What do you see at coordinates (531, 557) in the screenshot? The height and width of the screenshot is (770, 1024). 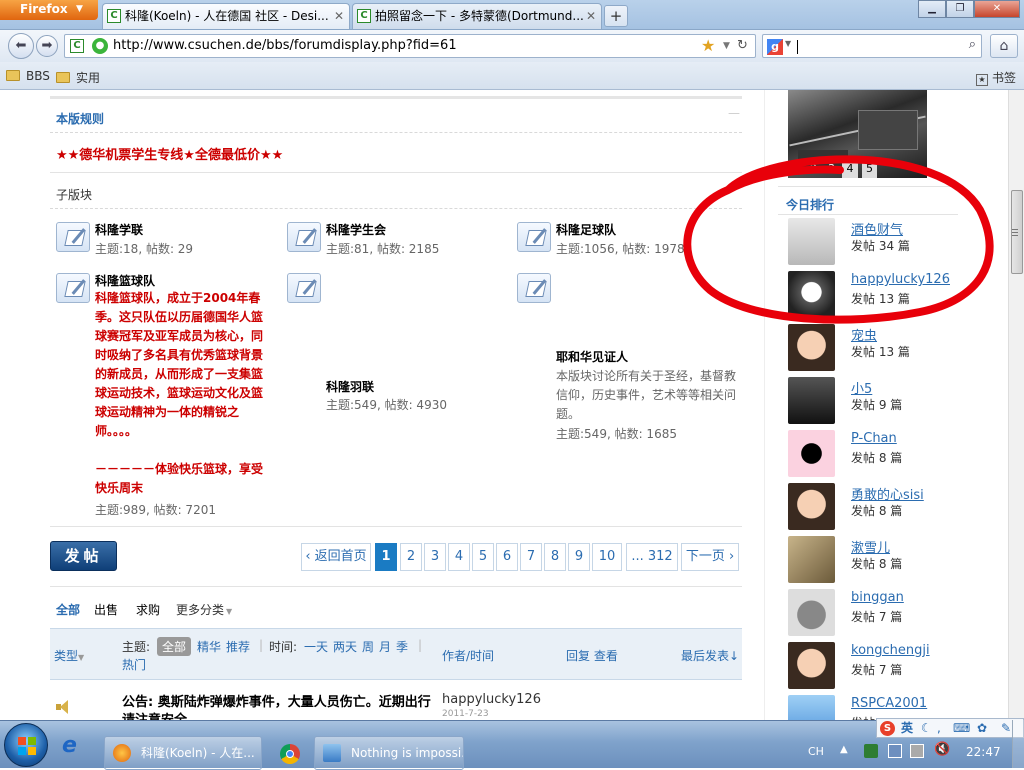 I see `page-7-button: 7` at bounding box center [531, 557].